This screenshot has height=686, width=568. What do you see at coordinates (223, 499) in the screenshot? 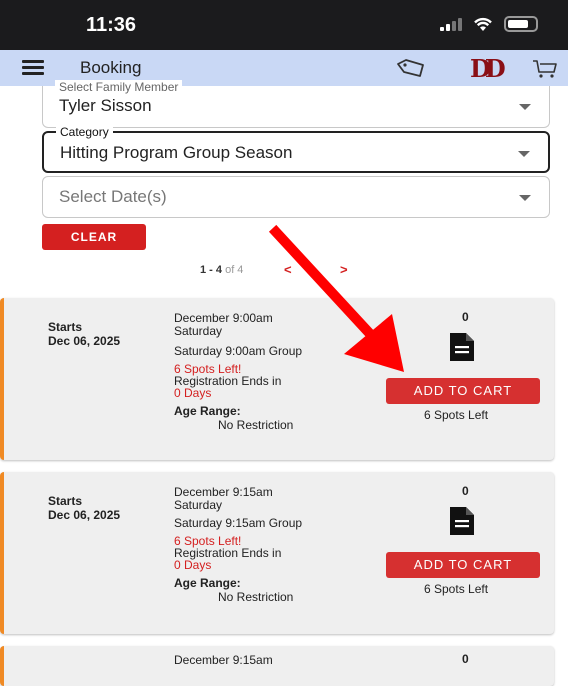
I see `session-time: December 9:15am Saturday` at bounding box center [223, 499].